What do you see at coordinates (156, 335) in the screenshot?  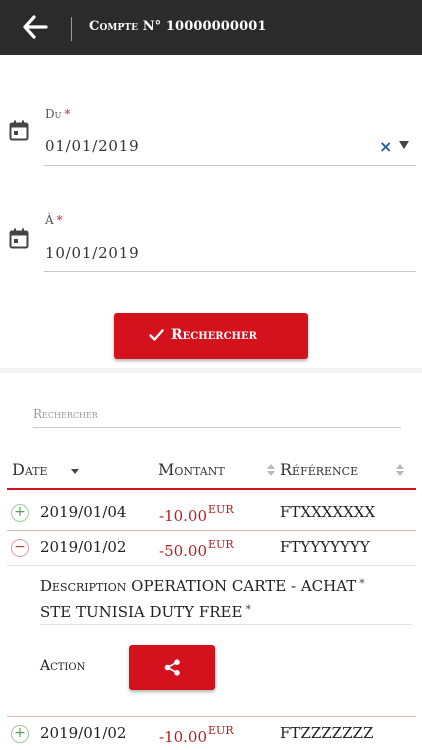 I see `check-icon` at bounding box center [156, 335].